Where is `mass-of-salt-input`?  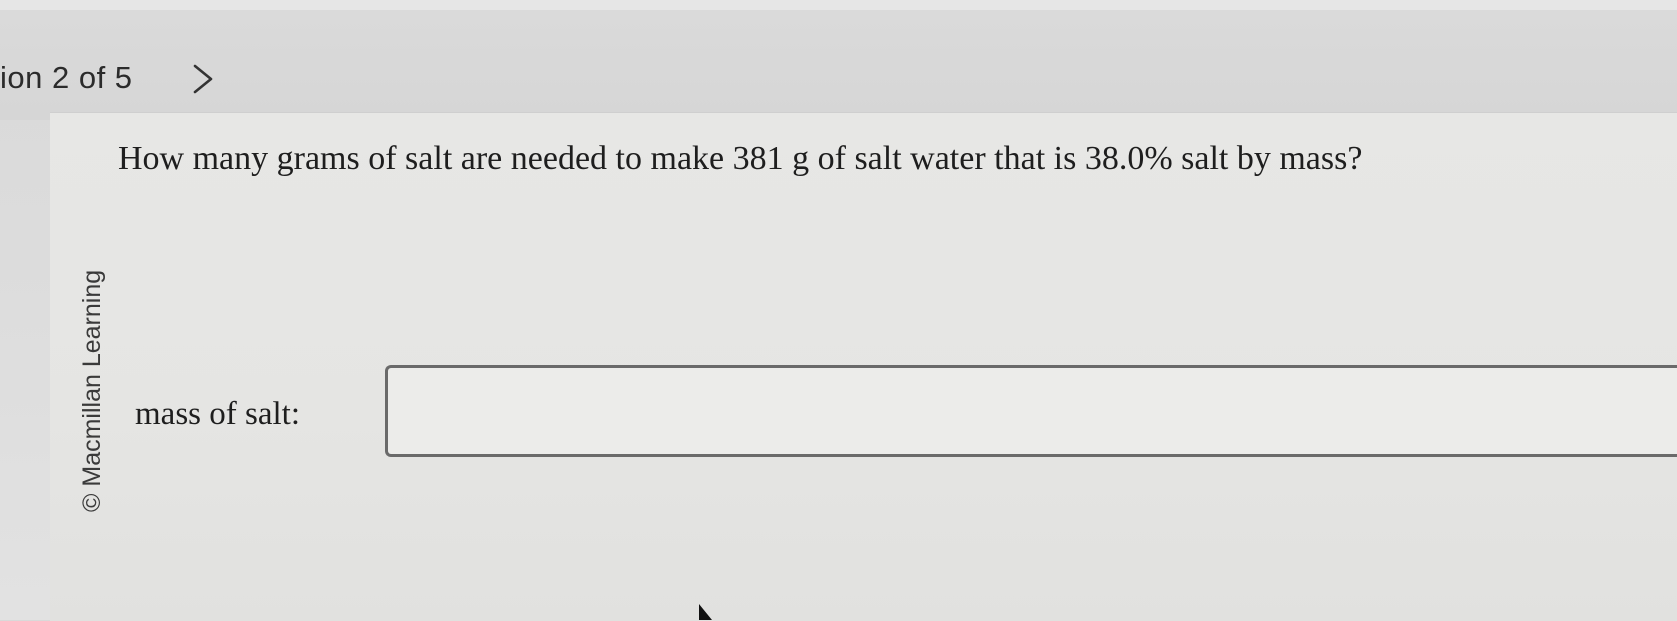 mass-of-salt-input is located at coordinates (1031, 411).